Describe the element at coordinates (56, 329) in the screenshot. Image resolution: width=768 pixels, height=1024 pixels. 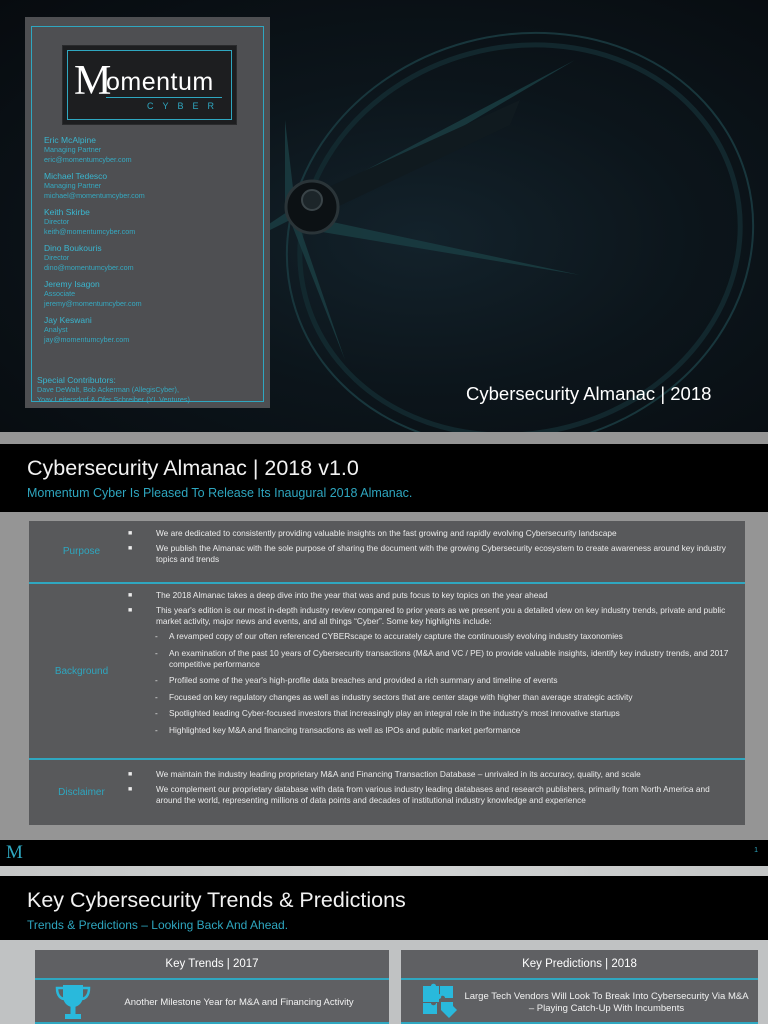
I see `contact-role: Analyst` at that location.